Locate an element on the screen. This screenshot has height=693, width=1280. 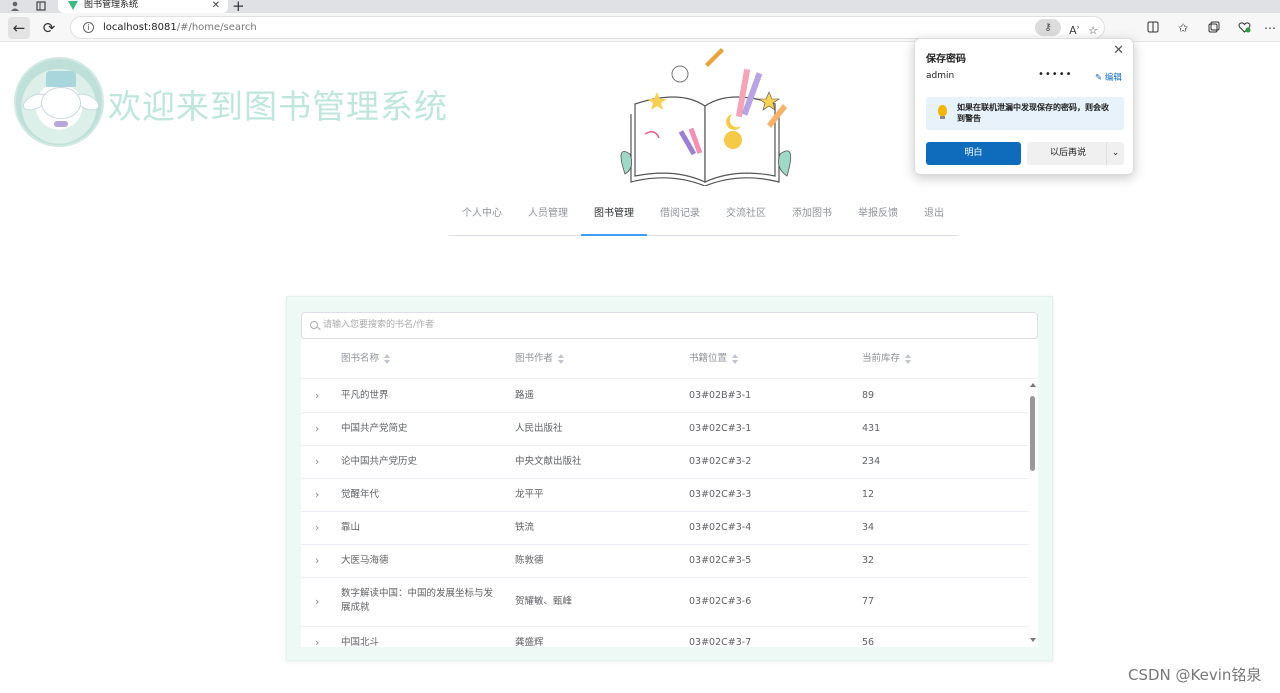
cell-location: 03#02C#3-6 is located at coordinates (720, 601).